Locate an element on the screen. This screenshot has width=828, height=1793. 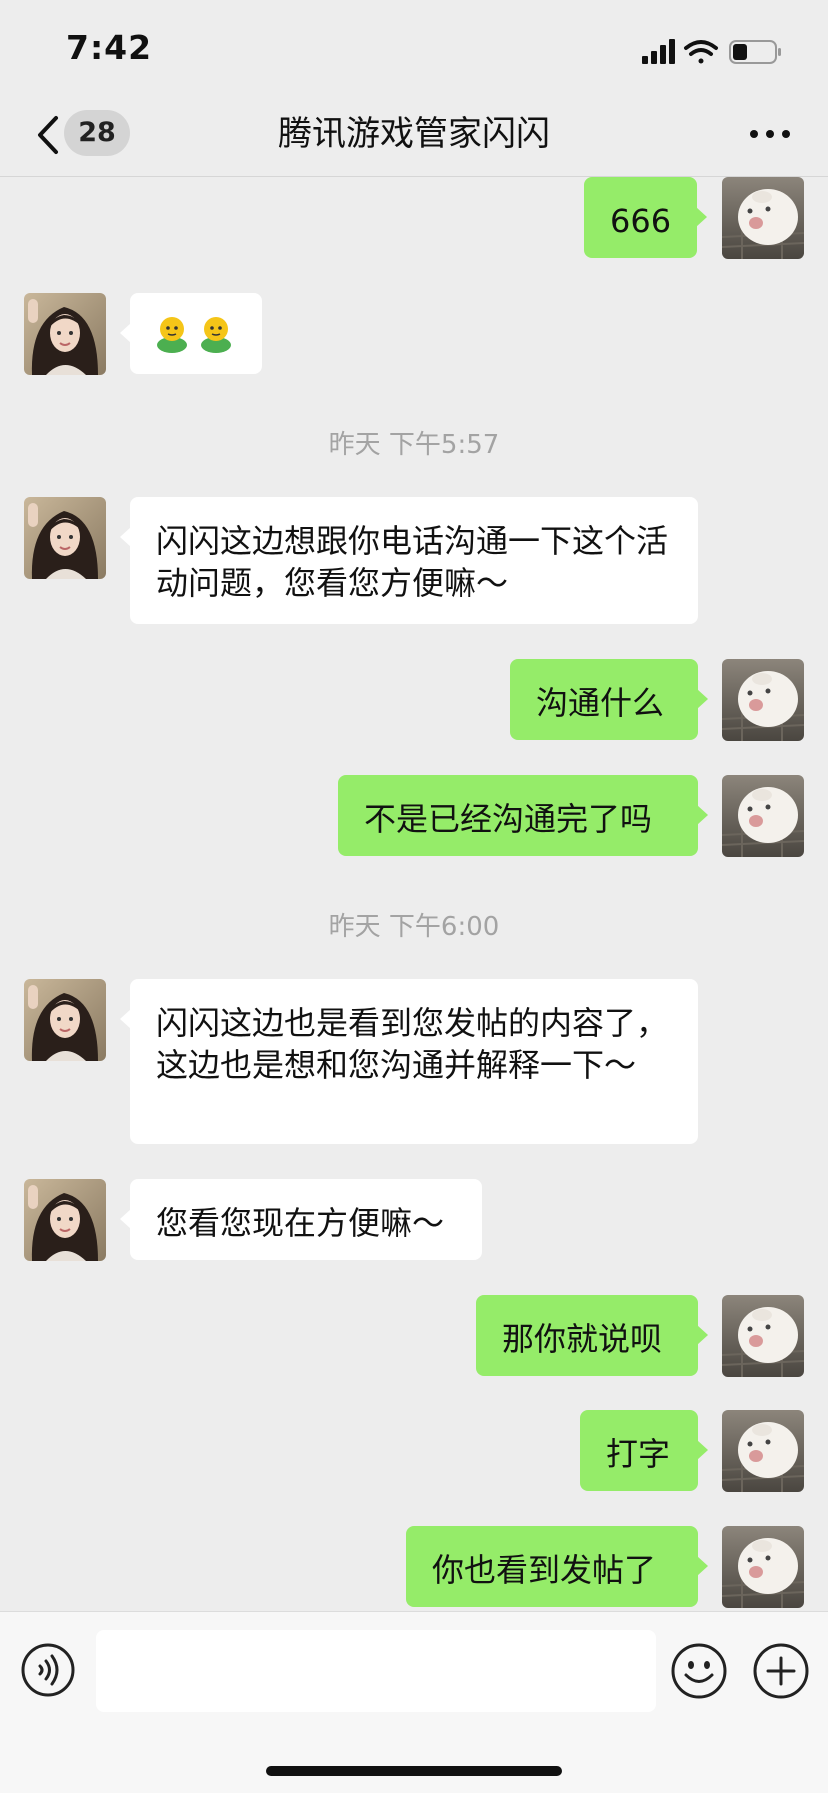
message-bubble-outgoing: 不是已经沟通完了吗 is located at coordinates (523, 815).